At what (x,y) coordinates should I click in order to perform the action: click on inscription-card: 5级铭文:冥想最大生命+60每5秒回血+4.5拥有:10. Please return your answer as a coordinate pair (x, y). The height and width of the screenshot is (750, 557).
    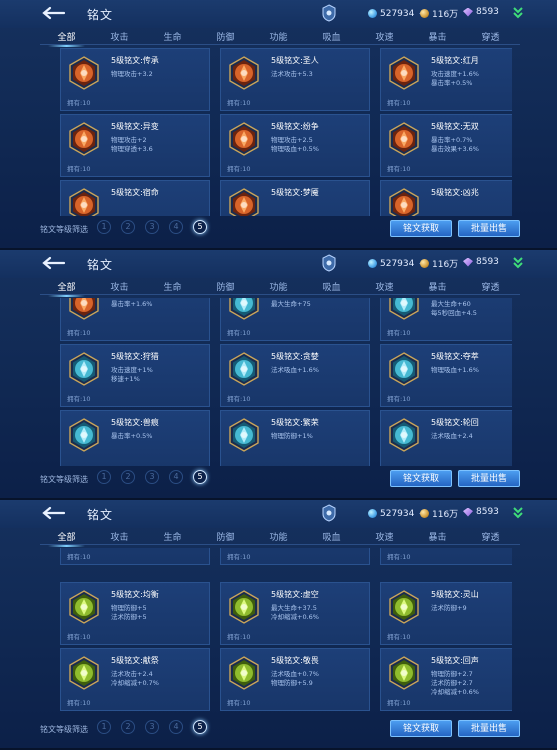
    Looking at the image, I should click on (446, 319).